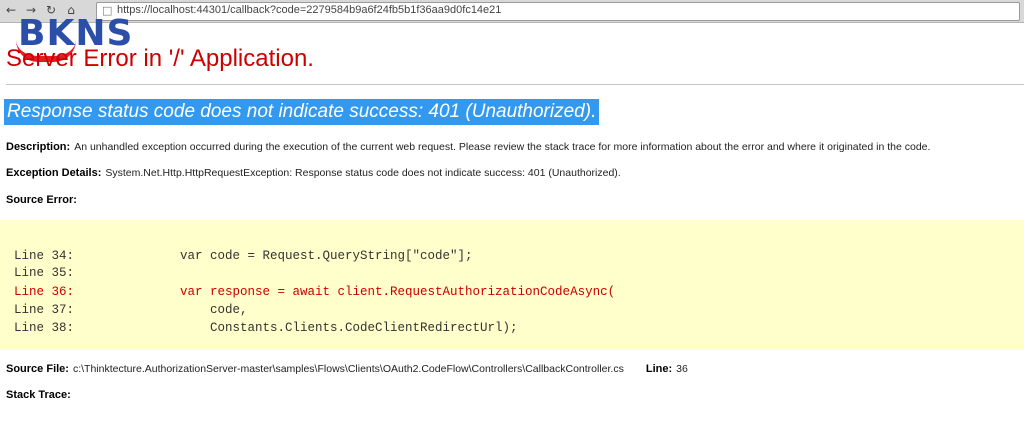  I want to click on divider, so click(515, 84).